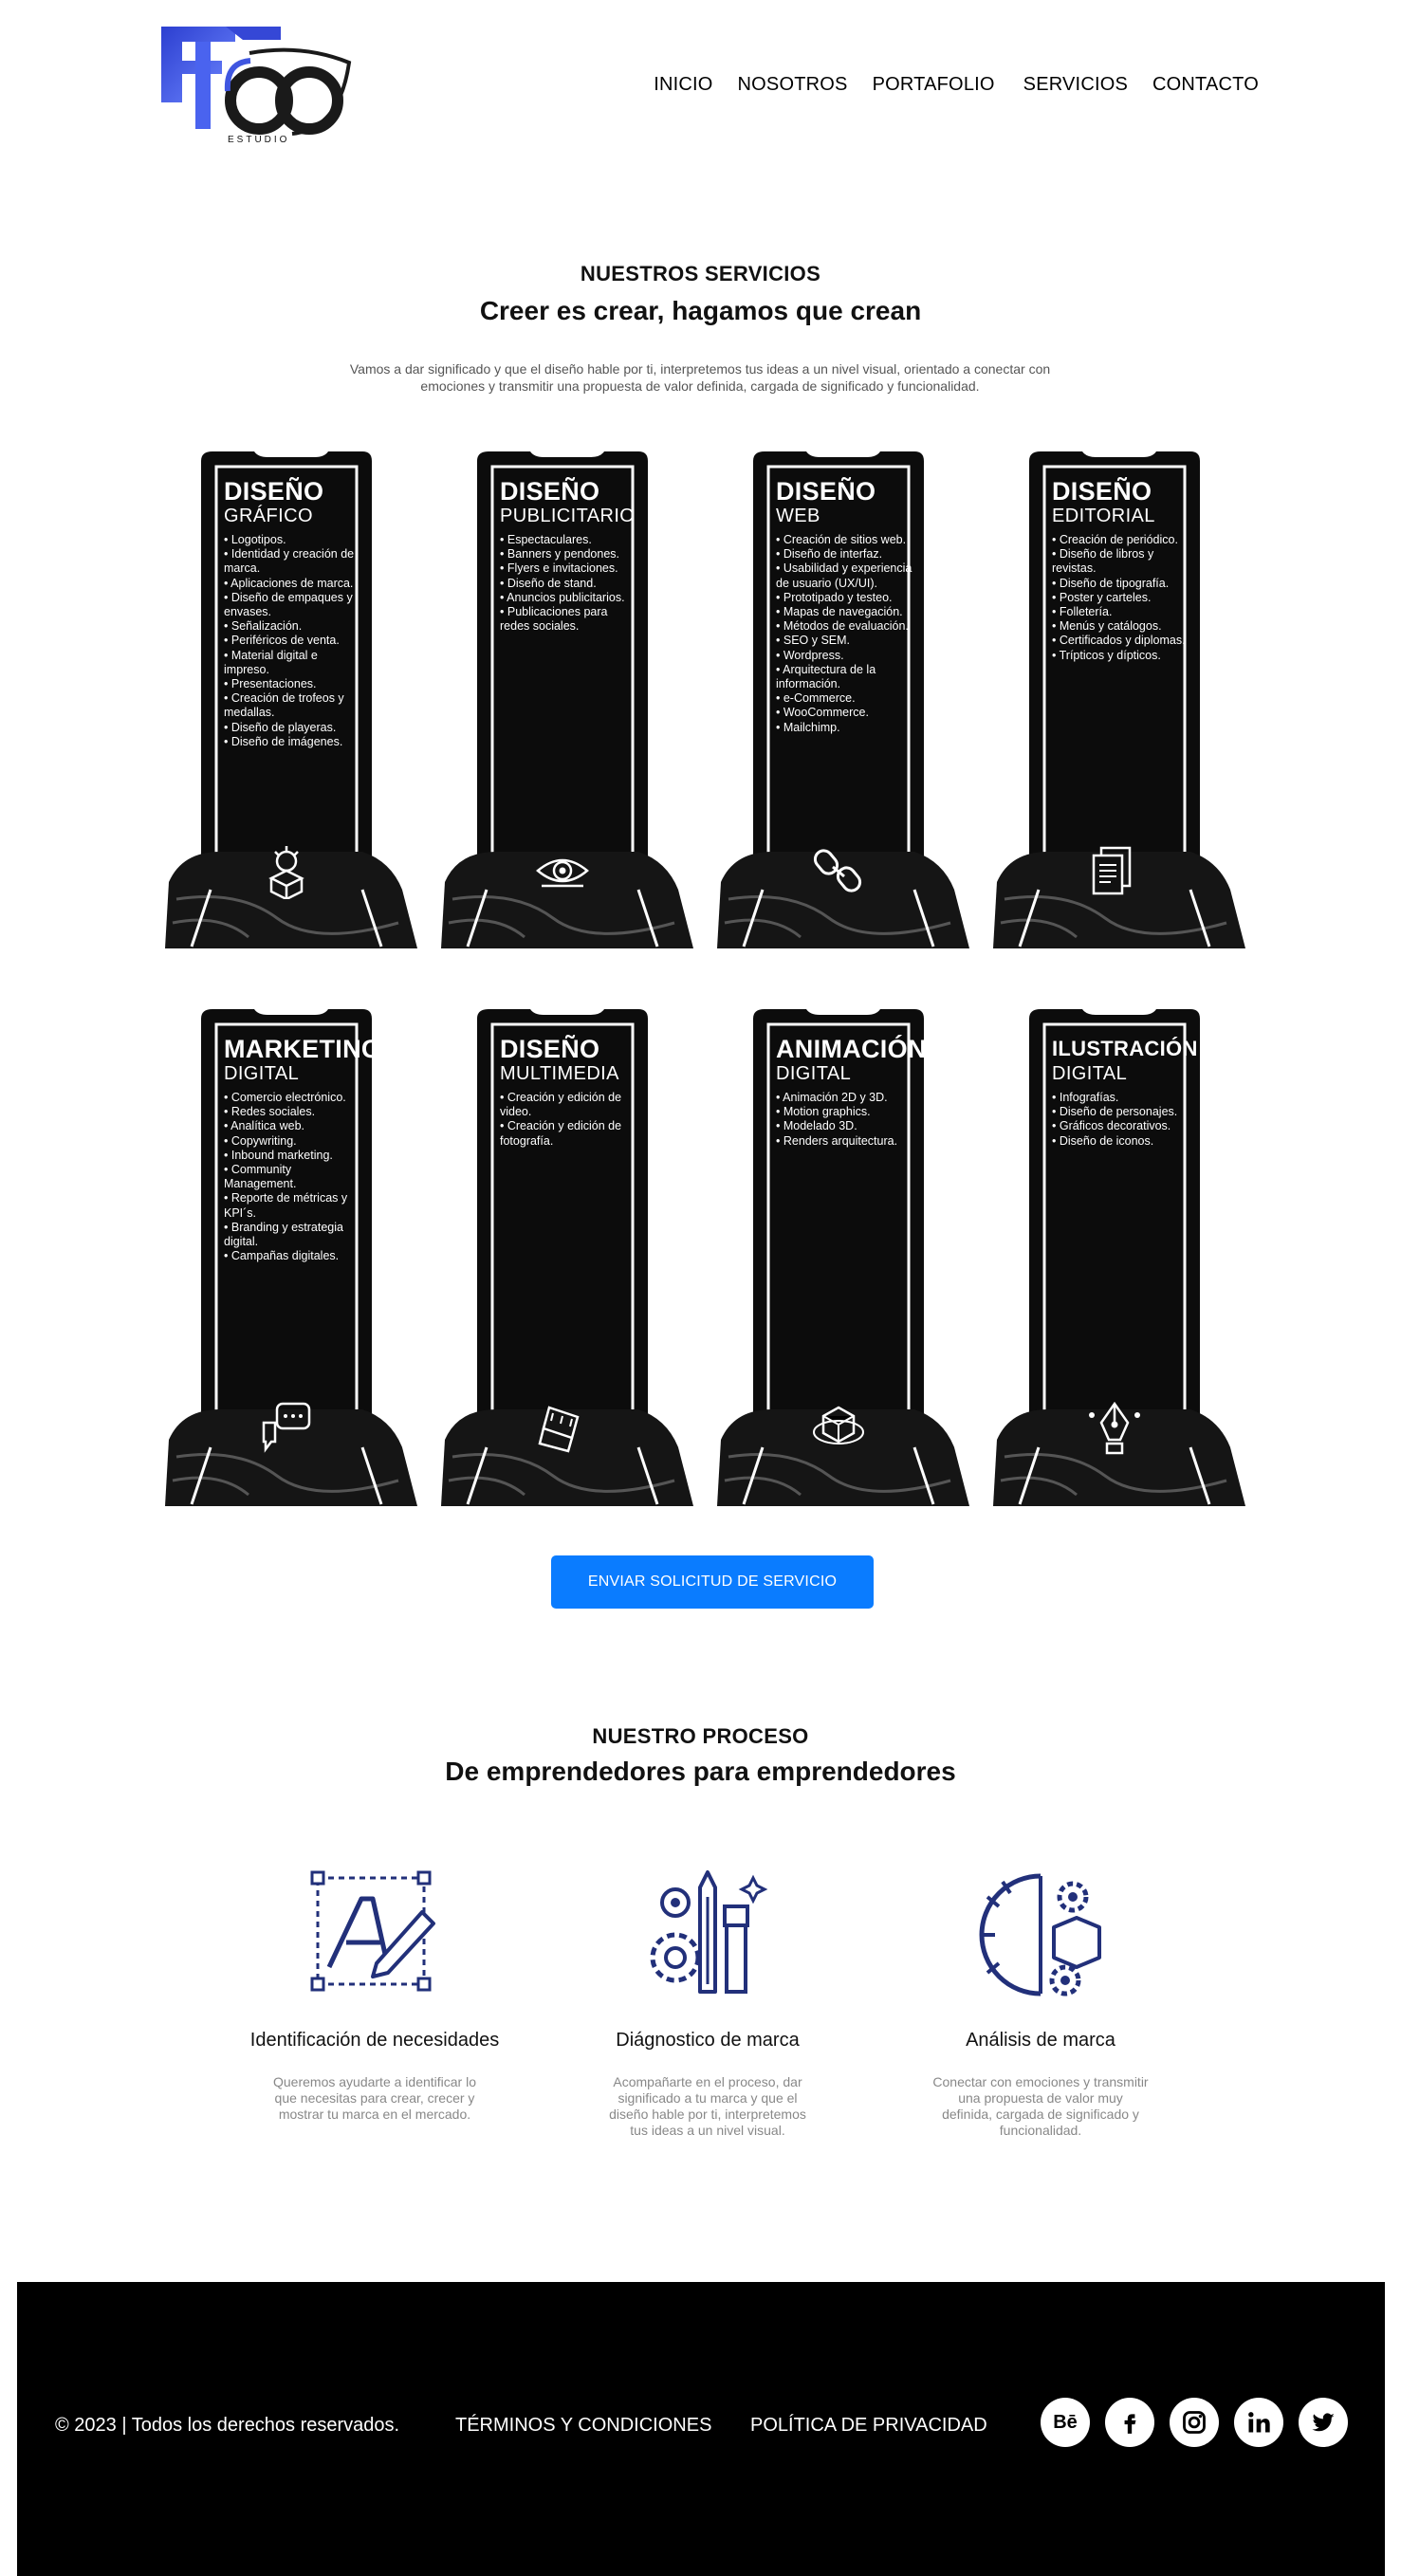 This screenshot has width=1401, height=2576. What do you see at coordinates (700, 1736) in the screenshot?
I see `process-eyebrow: NUESTRO PROCESO` at bounding box center [700, 1736].